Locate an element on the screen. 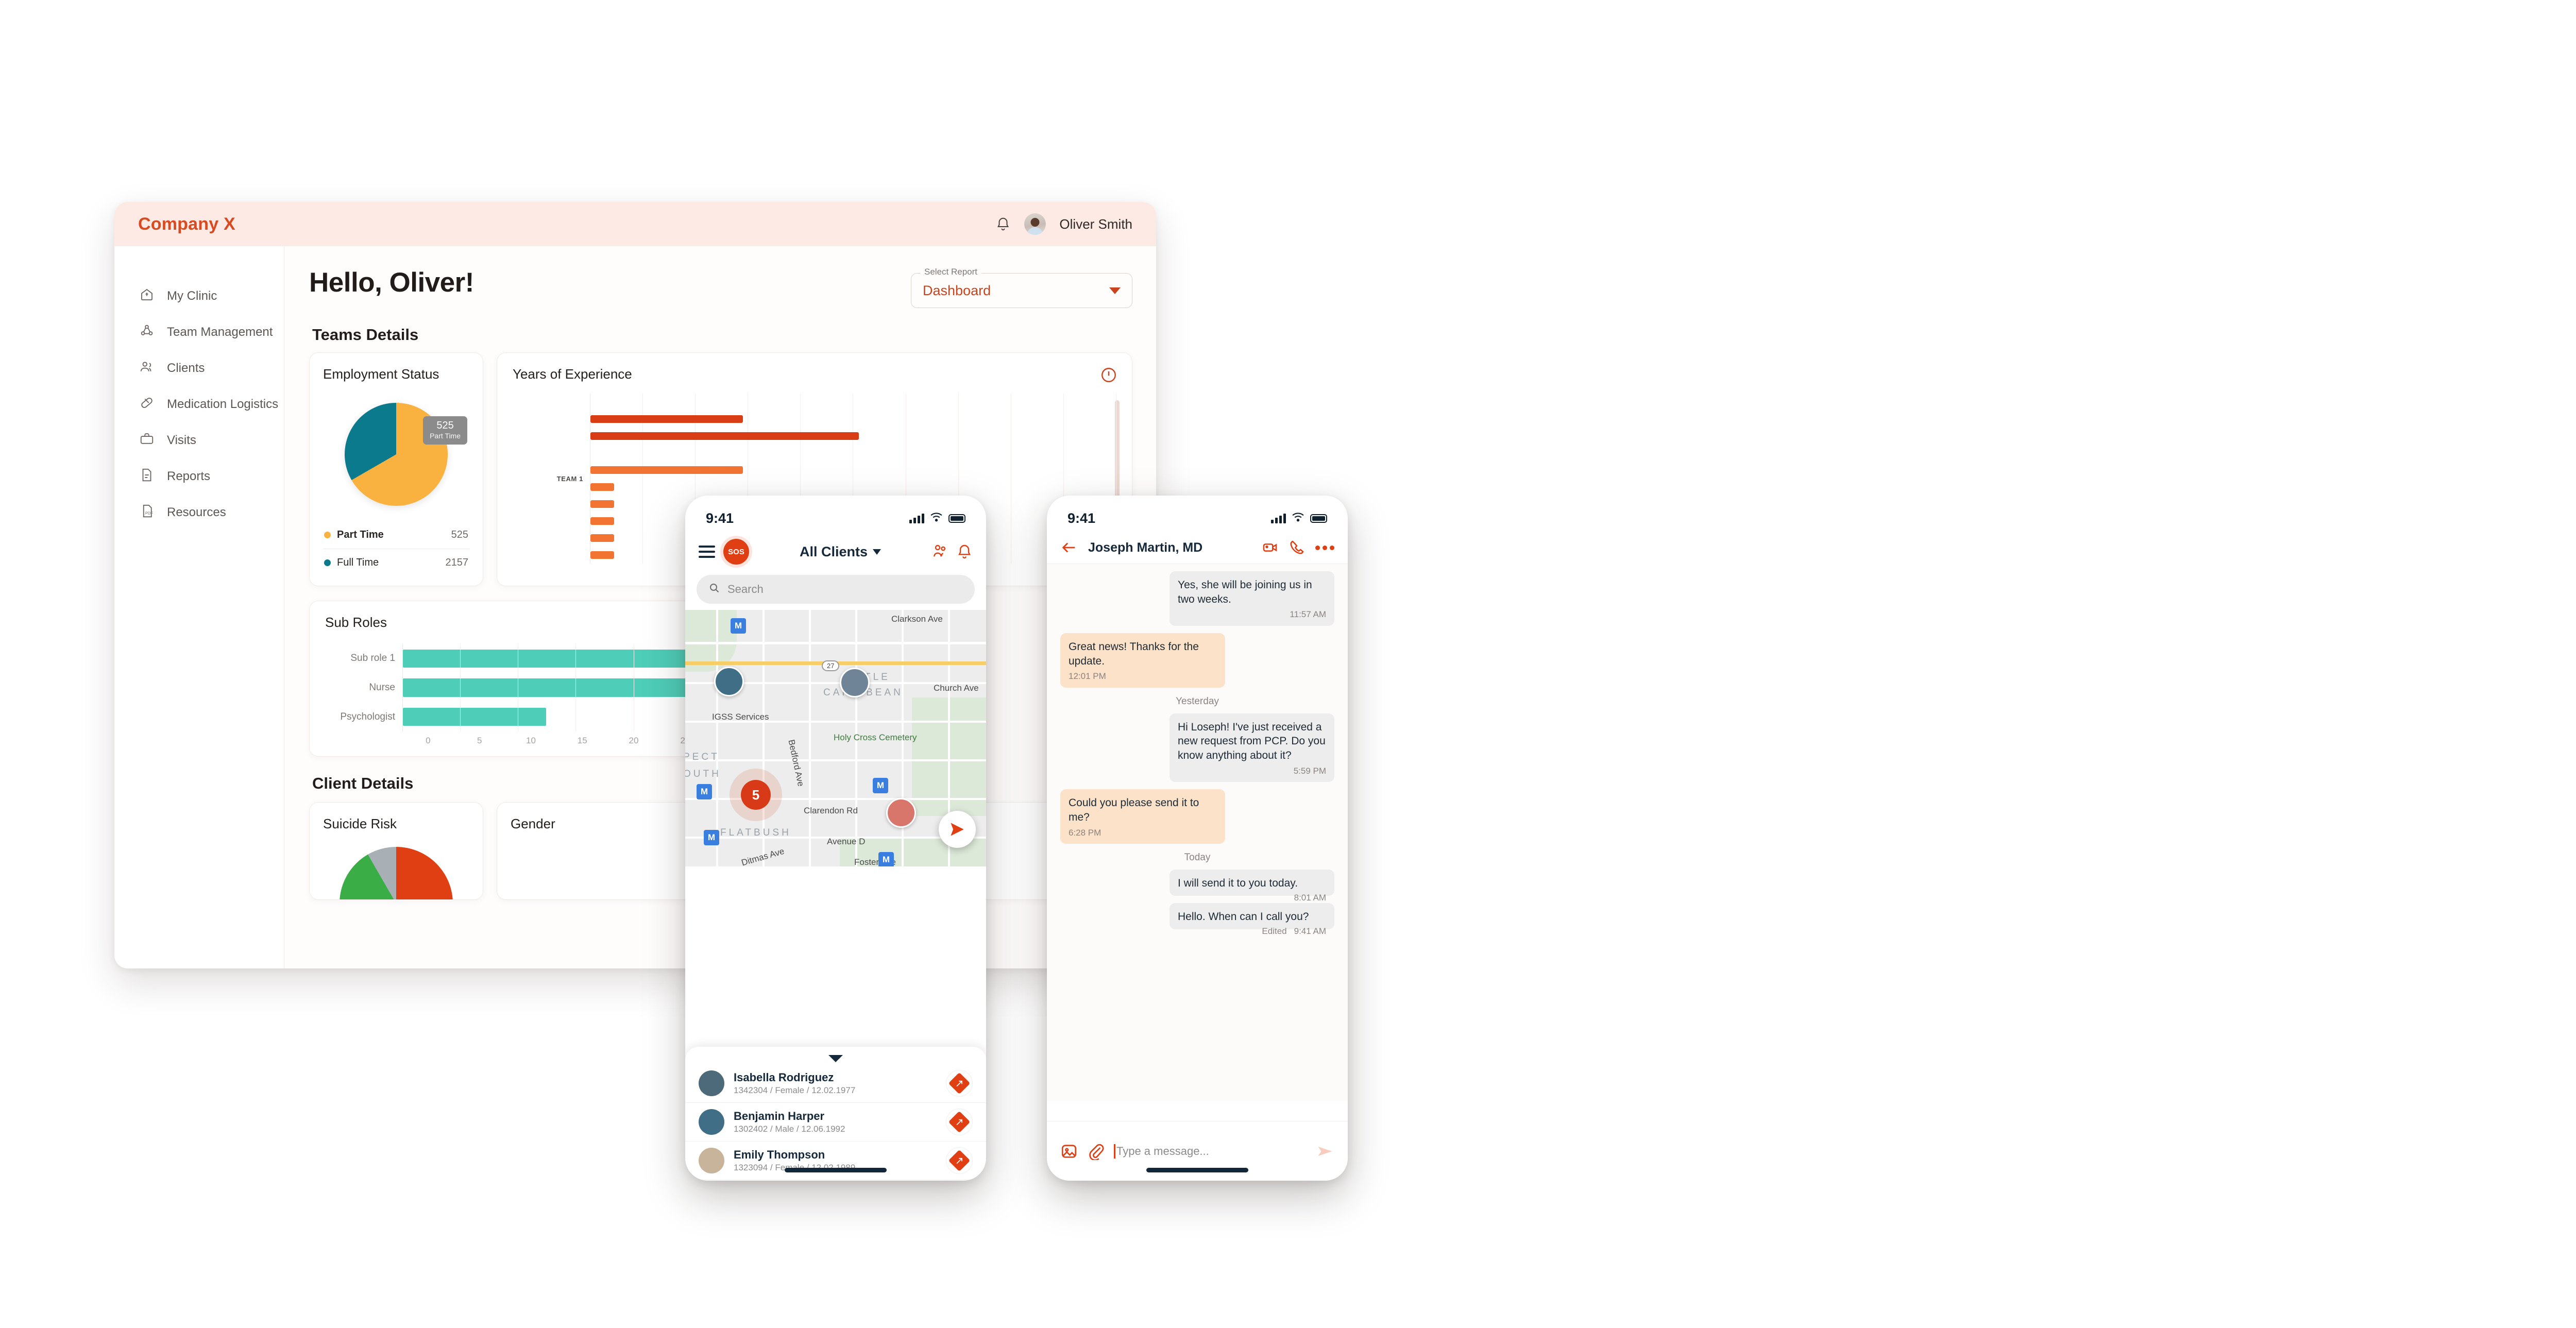 The image size is (2576, 1328). user-name: Oliver Smith is located at coordinates (1095, 224).